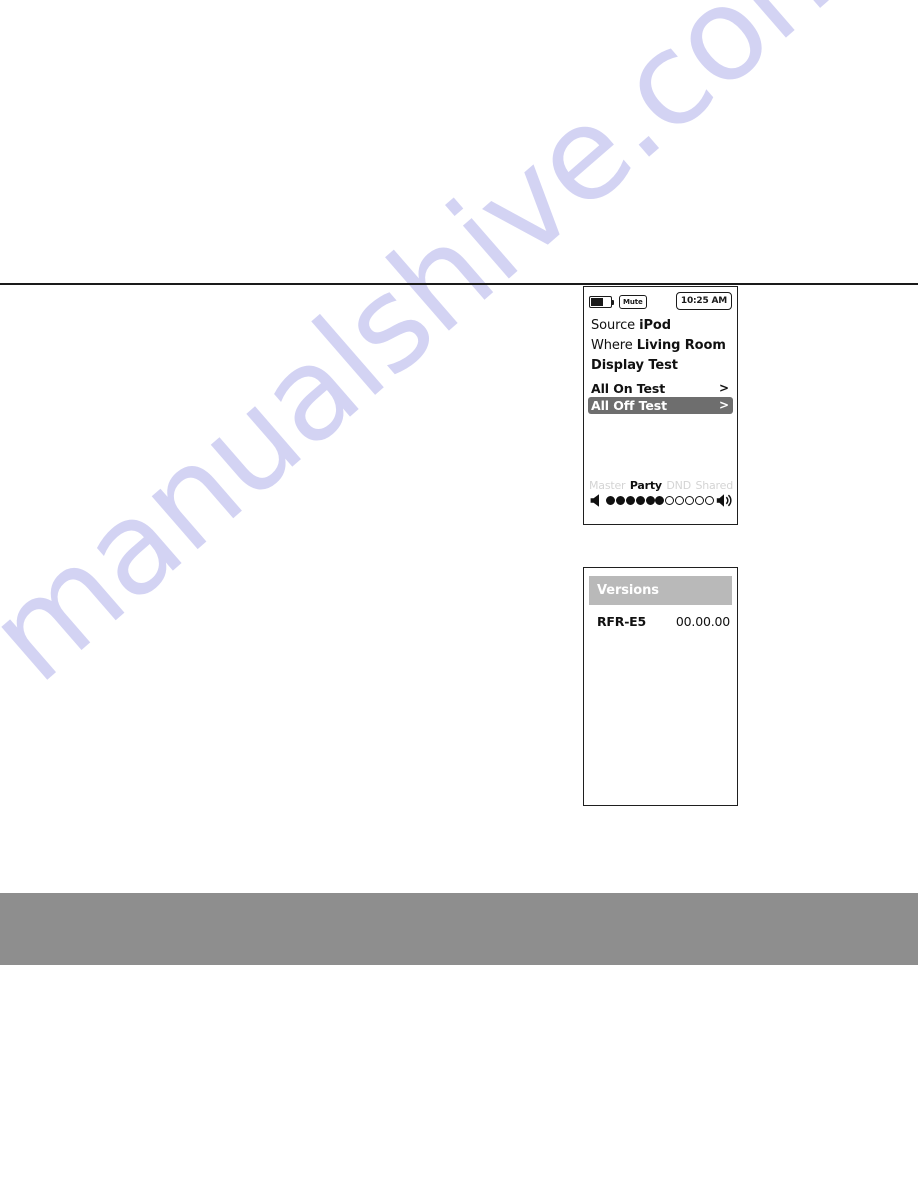  What do you see at coordinates (663, 621) in the screenshot?
I see `versions-row: RFR-E5 00.00.00` at bounding box center [663, 621].